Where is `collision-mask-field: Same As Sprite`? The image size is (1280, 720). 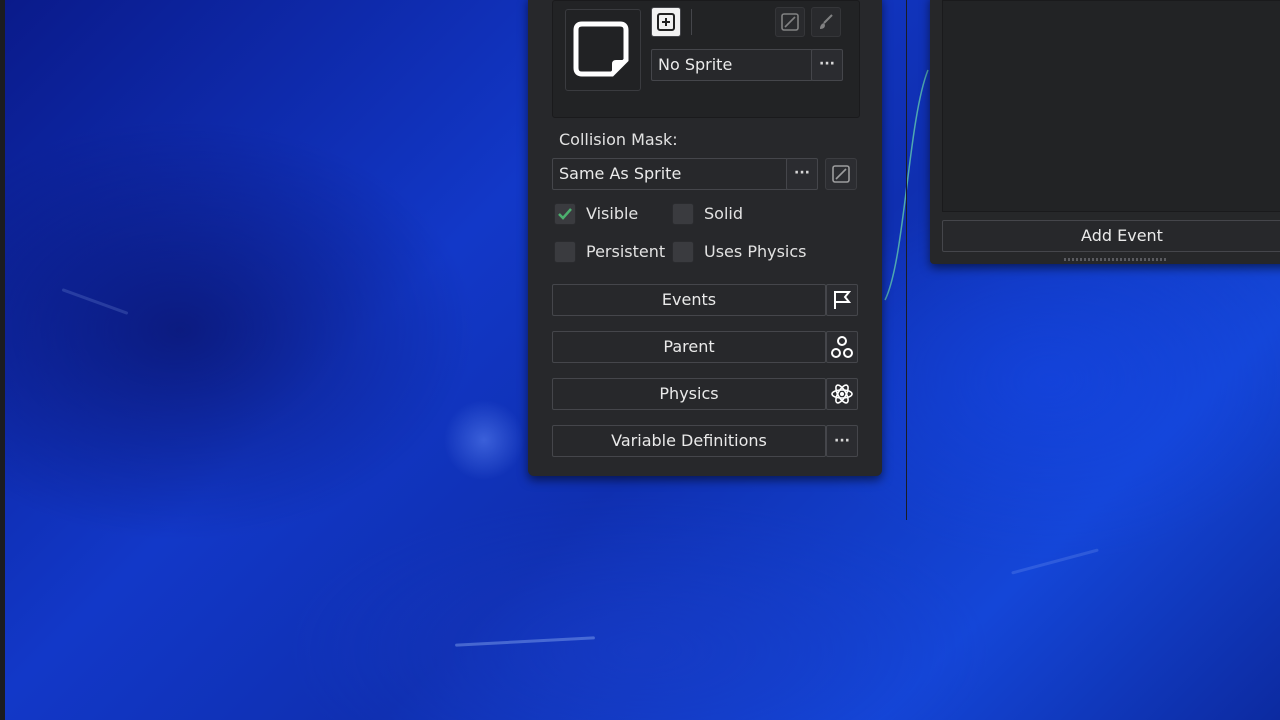
collision-mask-field: Same As Sprite is located at coordinates (670, 174).